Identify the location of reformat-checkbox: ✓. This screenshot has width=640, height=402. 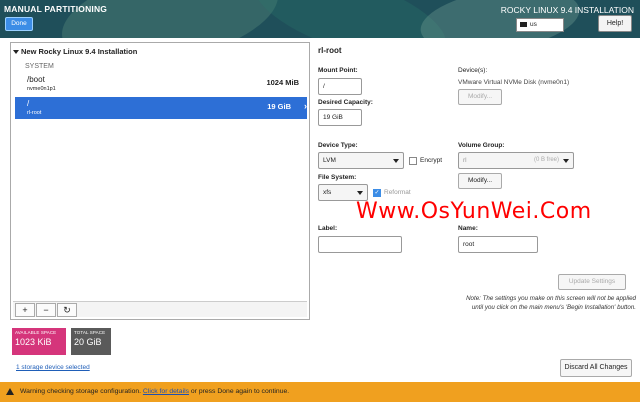
(377, 193).